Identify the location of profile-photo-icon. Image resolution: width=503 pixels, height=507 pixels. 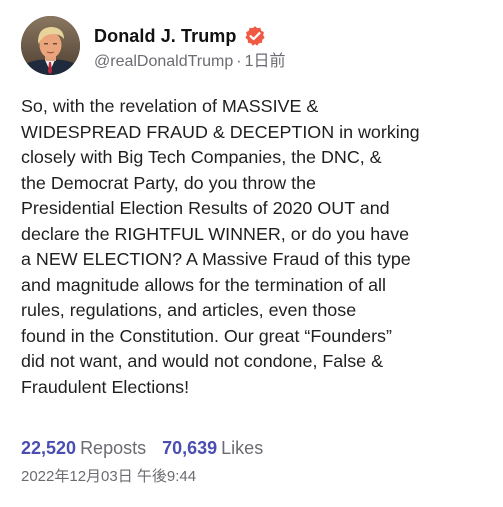
(50, 45).